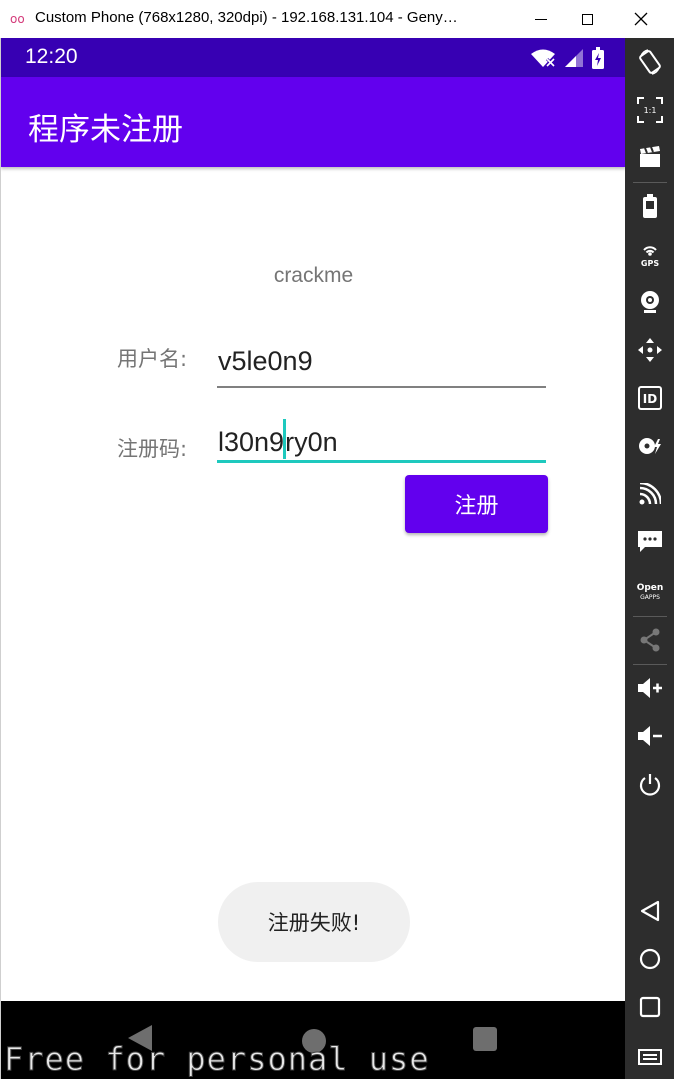 This screenshot has width=674, height=1079. I want to click on sms-button, so click(649, 542).